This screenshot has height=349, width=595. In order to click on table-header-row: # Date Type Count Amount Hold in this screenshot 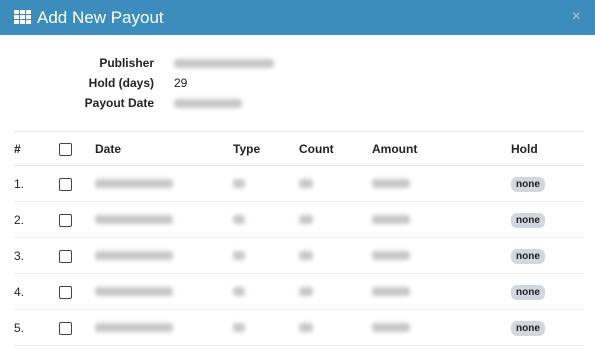, I will do `click(299, 148)`.